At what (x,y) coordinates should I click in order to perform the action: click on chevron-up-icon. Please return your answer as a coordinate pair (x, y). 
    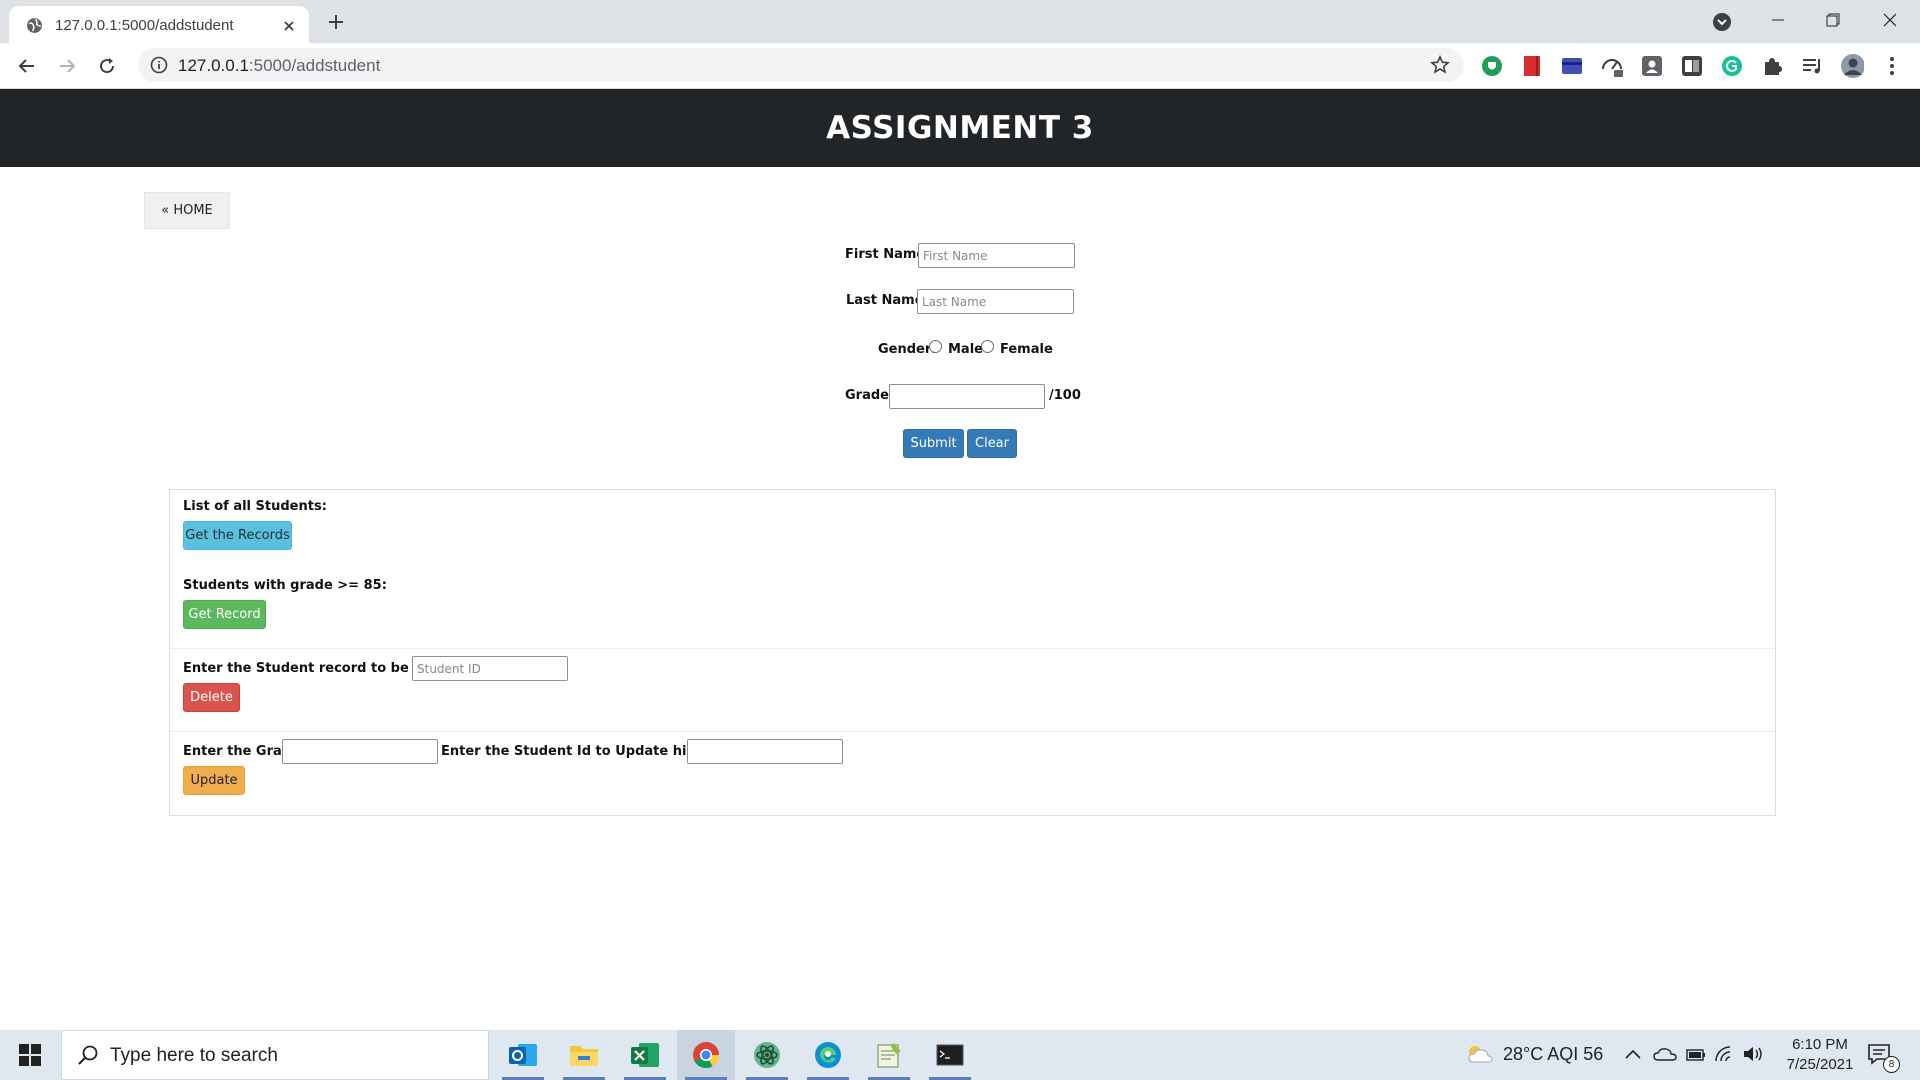
    Looking at the image, I should click on (1633, 1054).